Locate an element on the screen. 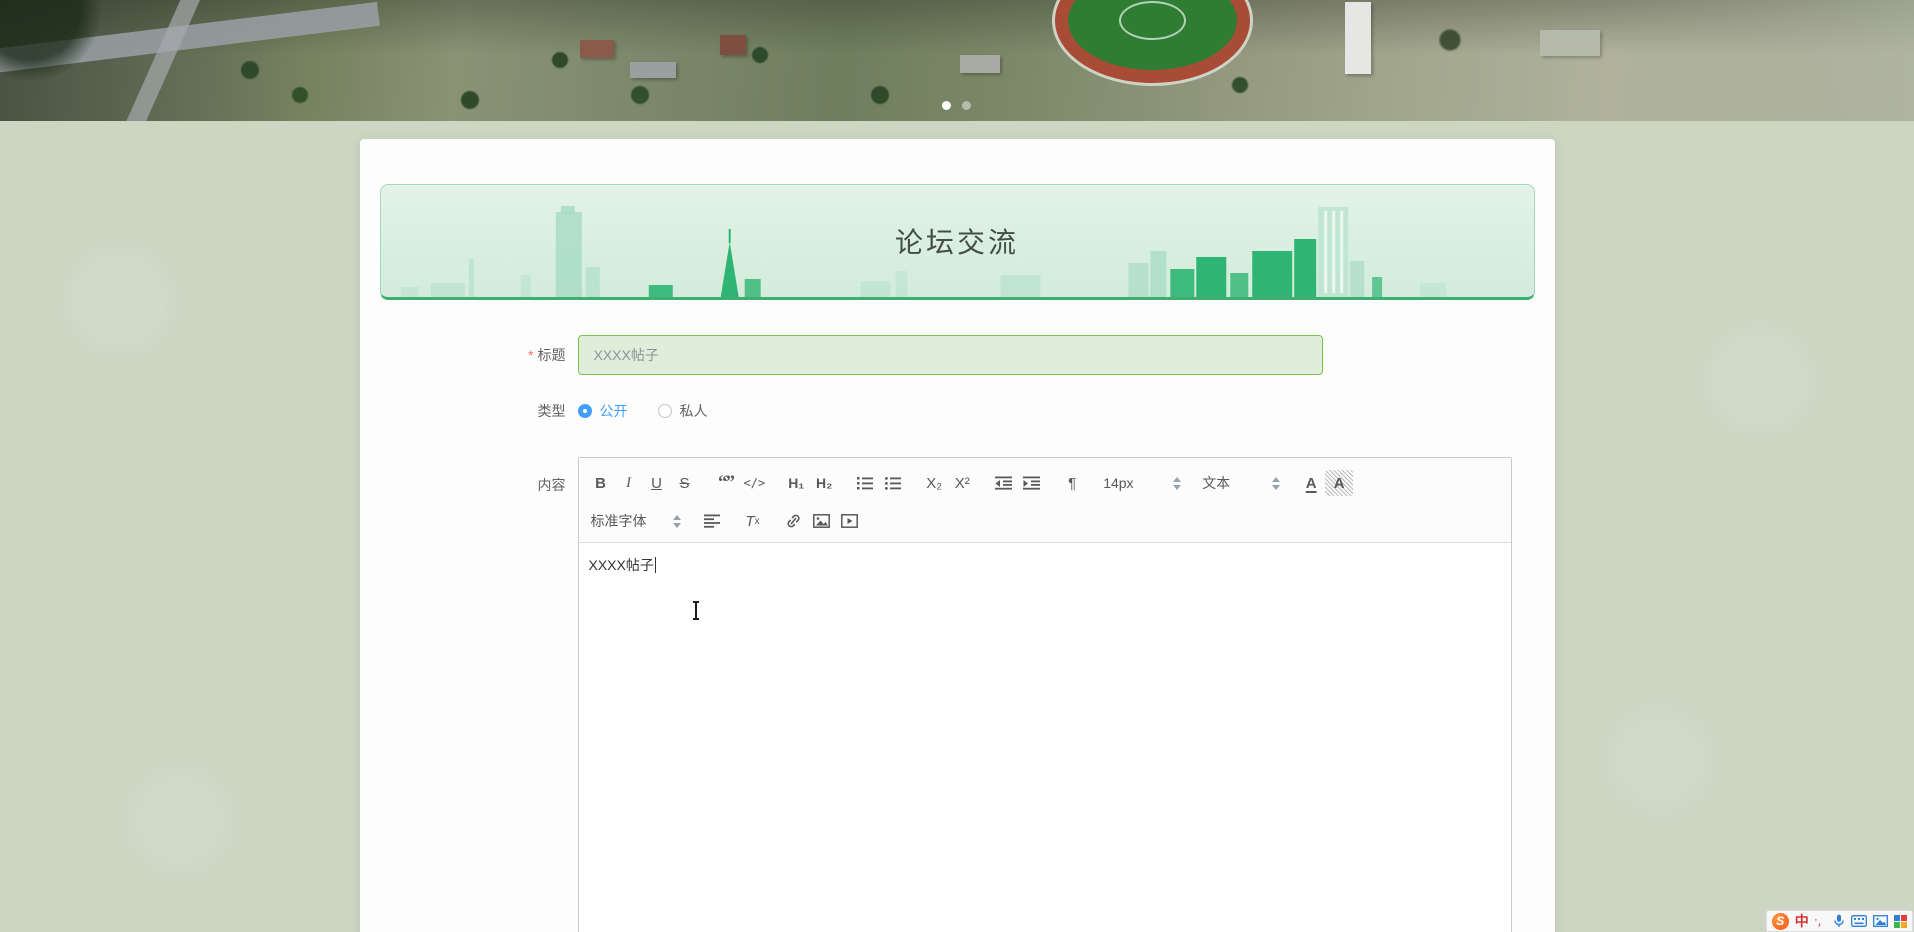 The width and height of the screenshot is (1914, 932). strikethrough-button: S is located at coordinates (685, 483).